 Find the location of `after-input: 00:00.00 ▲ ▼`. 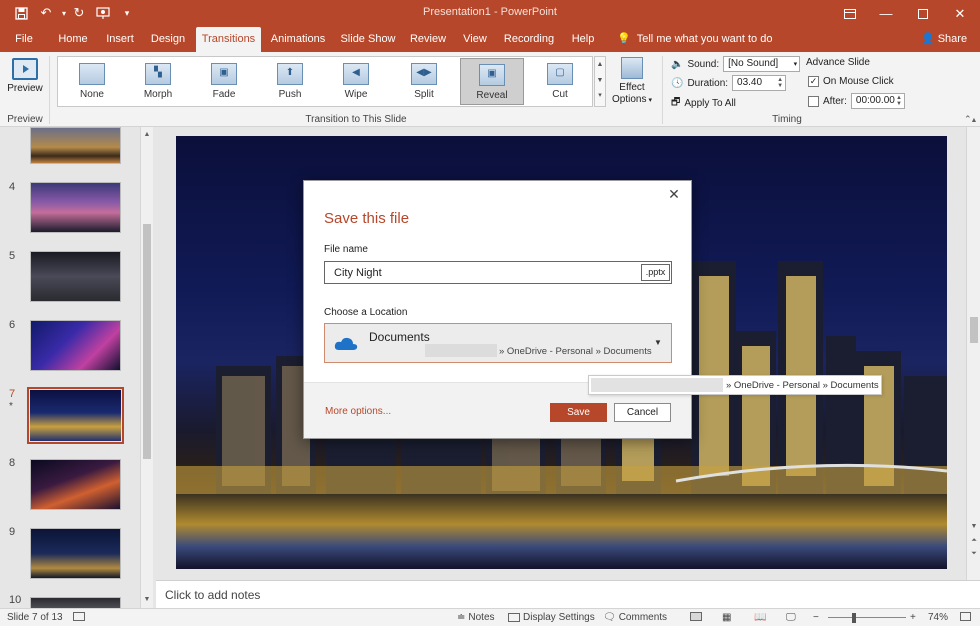

after-input: 00:00.00 ▲ ▼ is located at coordinates (877, 101).